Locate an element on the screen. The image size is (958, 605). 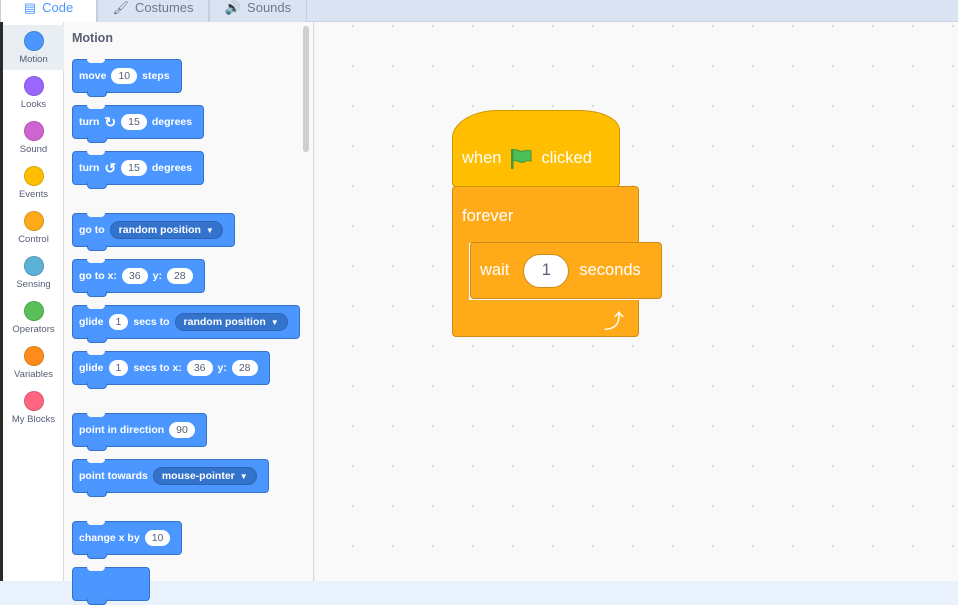
category-variables-dot is located at coordinates (33, 356).